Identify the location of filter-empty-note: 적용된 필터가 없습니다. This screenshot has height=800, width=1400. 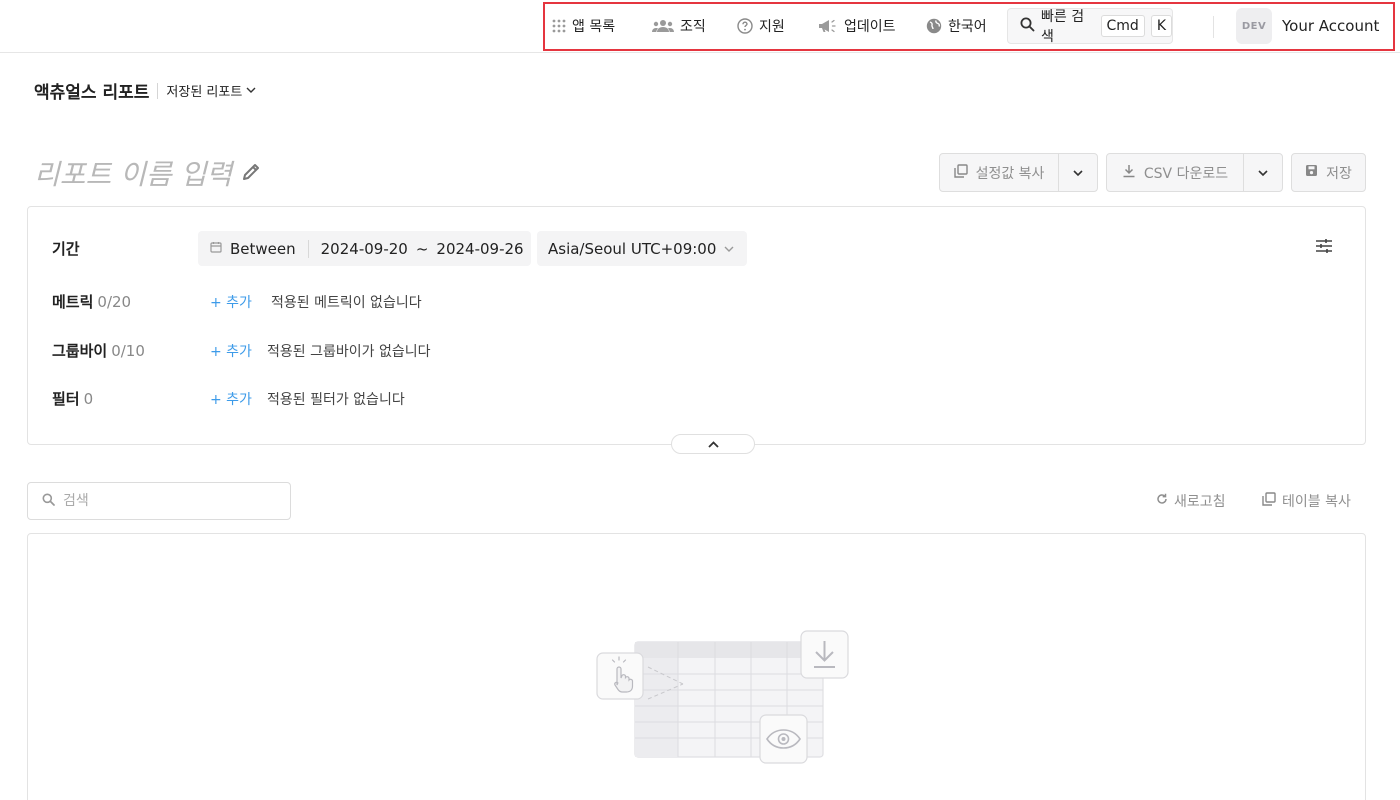
(336, 400).